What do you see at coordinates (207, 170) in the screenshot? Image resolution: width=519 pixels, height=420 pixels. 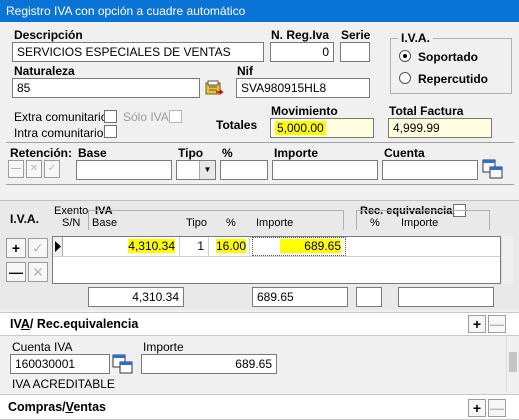 I see `chevron-down-icon: ▼` at bounding box center [207, 170].